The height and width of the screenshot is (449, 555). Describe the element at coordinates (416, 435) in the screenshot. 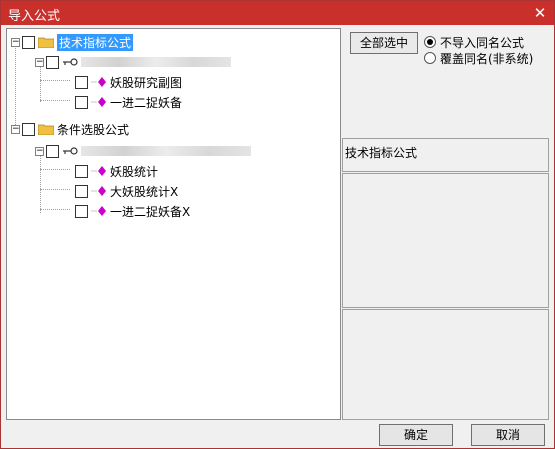

I see `ok-button: 确定` at that location.